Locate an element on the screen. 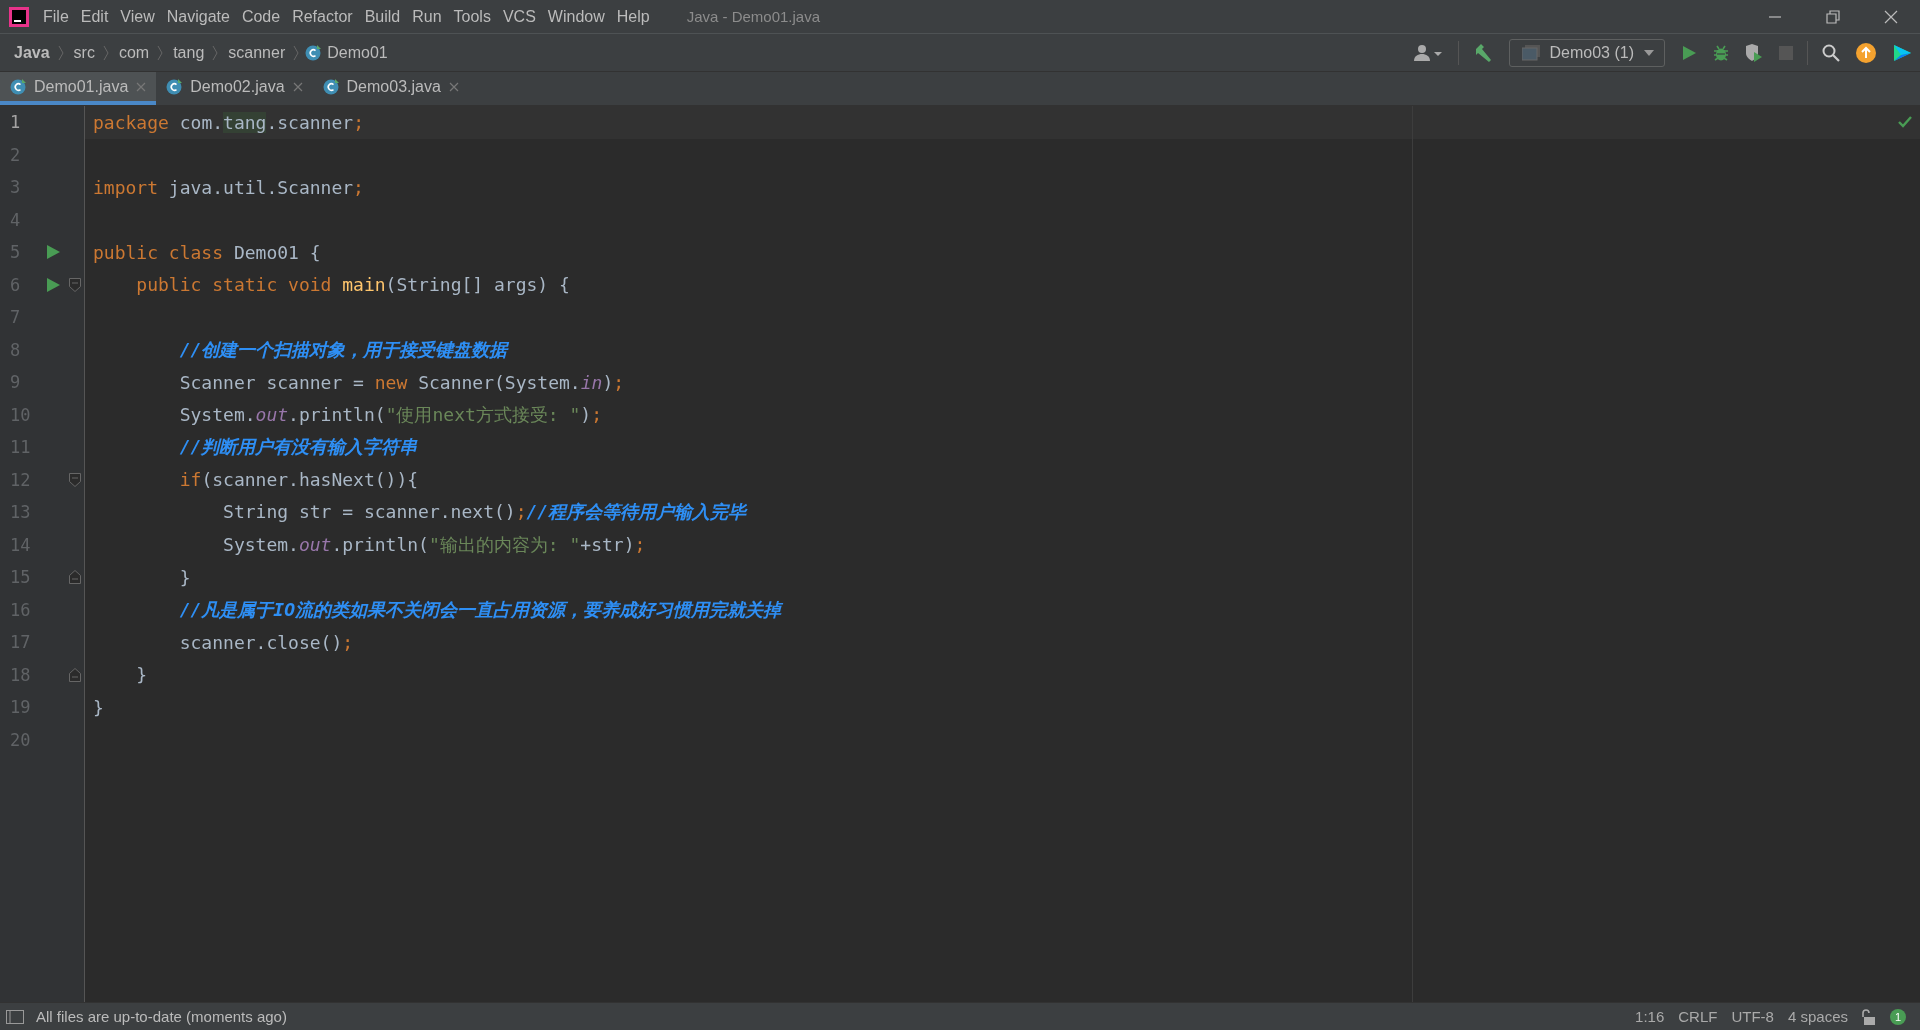  menu-item: Window is located at coordinates (576, 16).